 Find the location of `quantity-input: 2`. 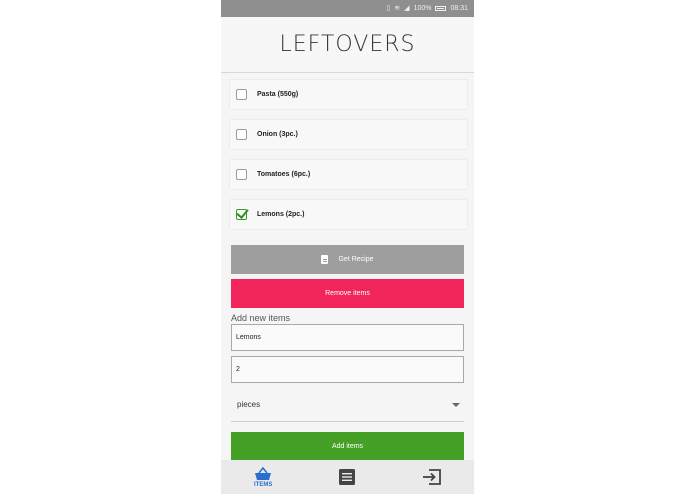

quantity-input: 2 is located at coordinates (347, 369).